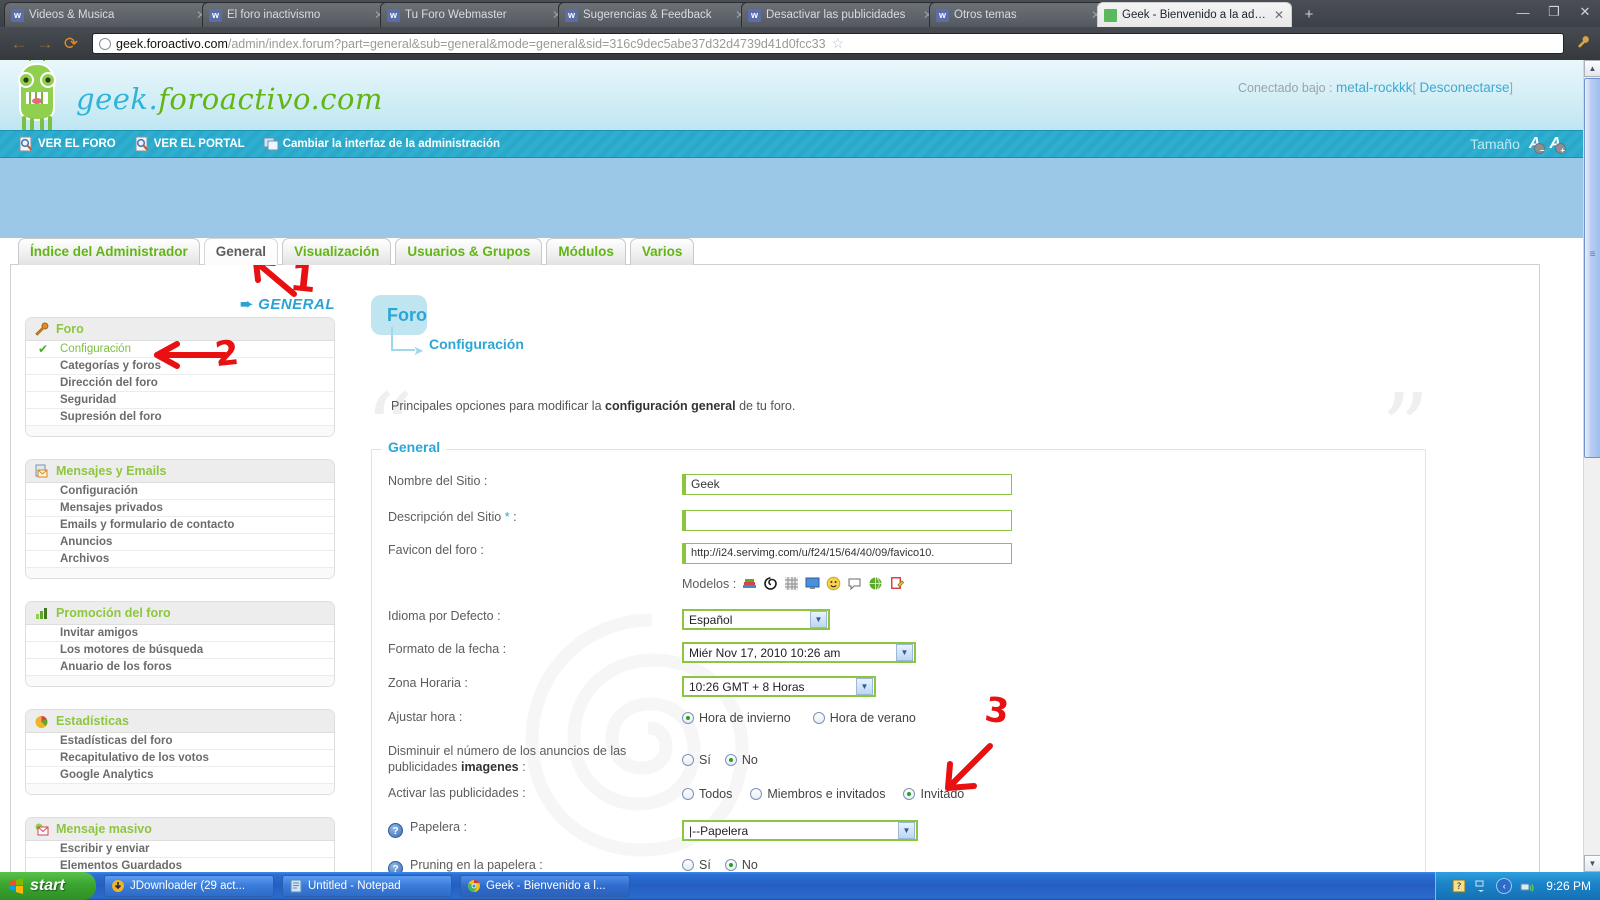  I want to click on spiral-icon, so click(770, 583).